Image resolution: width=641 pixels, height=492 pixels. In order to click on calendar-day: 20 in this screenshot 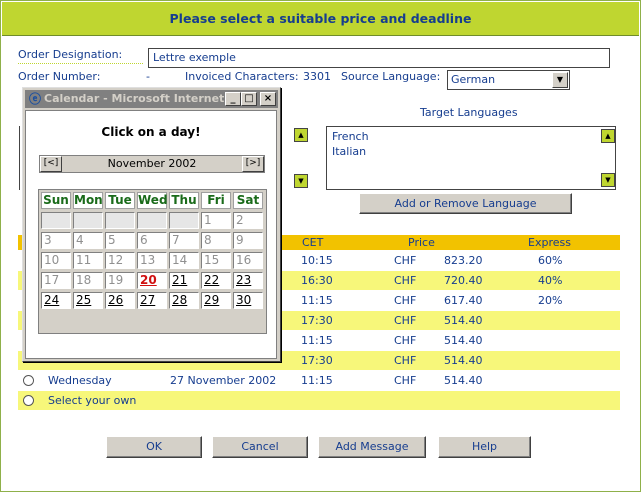, I will do `click(152, 280)`.